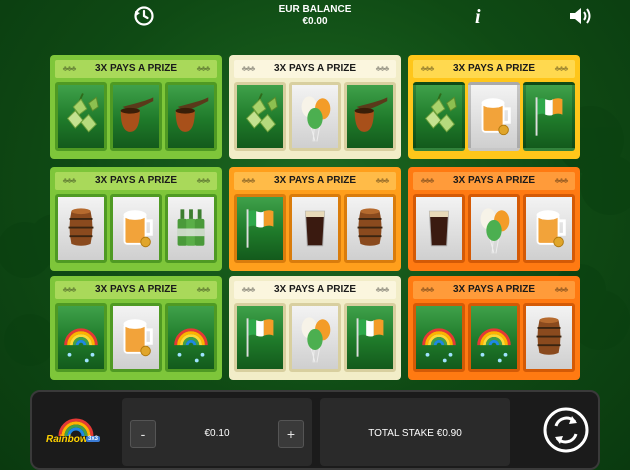 The image size is (630, 470). What do you see at coordinates (315, 9) in the screenshot?
I see `balance-label: EUR BALANCE` at bounding box center [315, 9].